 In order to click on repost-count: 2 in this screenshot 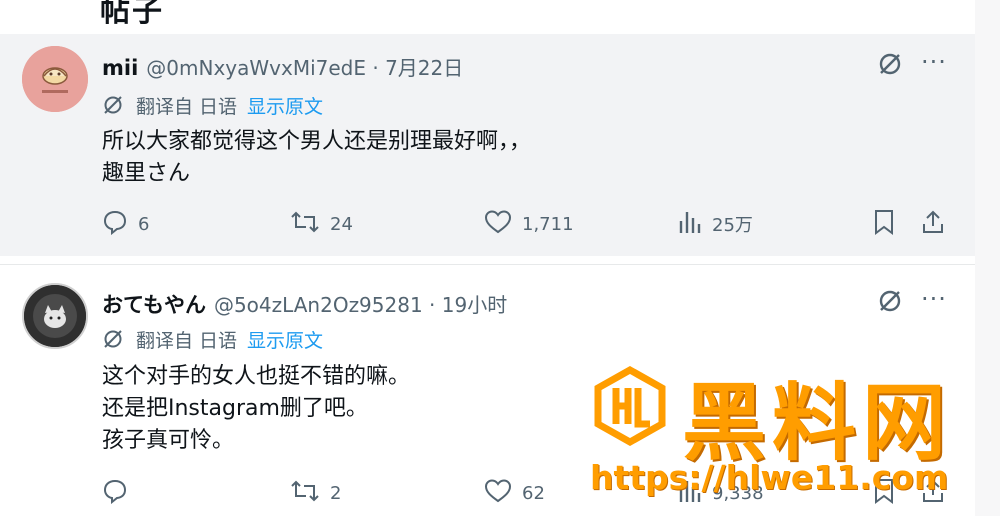, I will do `click(336, 493)`.